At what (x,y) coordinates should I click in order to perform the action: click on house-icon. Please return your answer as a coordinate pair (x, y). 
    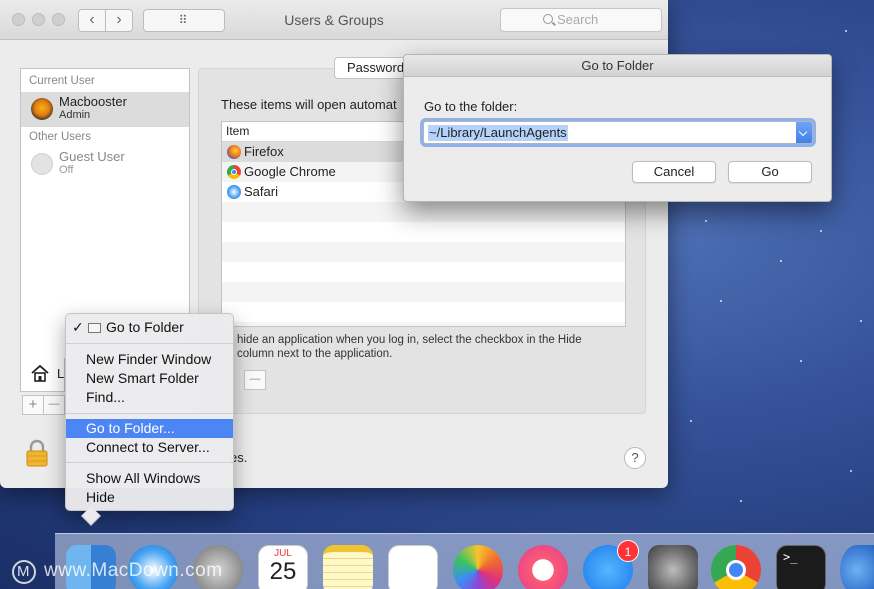
    Looking at the image, I should click on (40, 373).